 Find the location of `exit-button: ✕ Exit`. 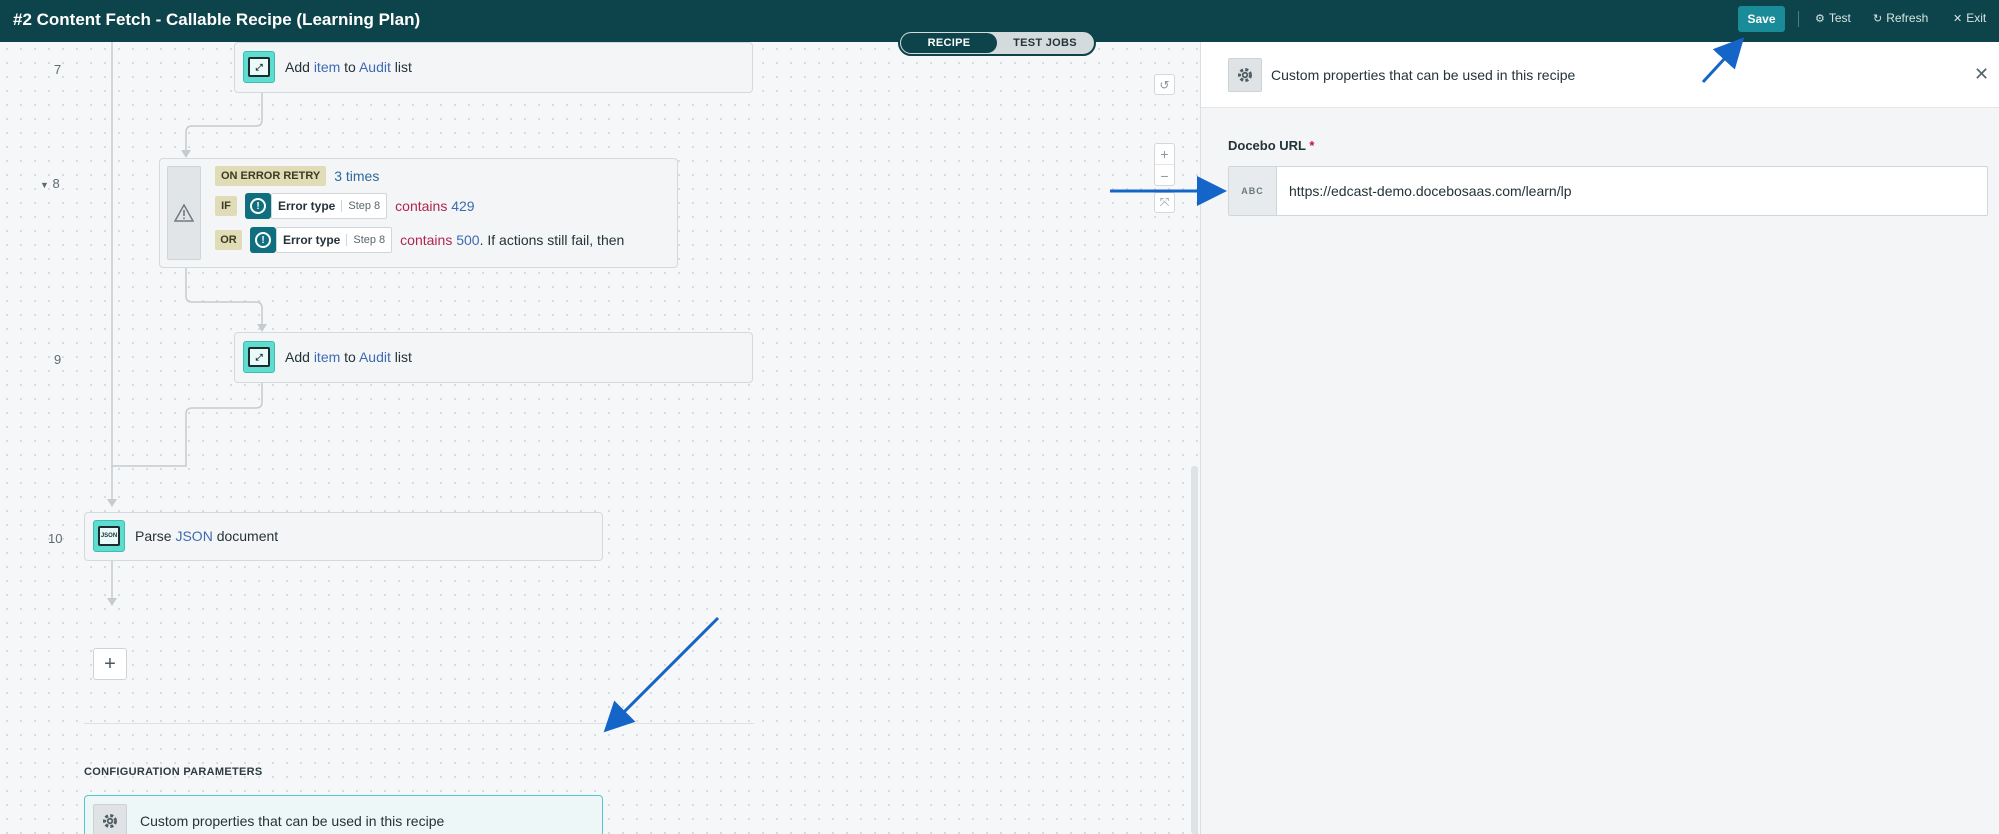

exit-button: ✕ Exit is located at coordinates (1969, 18).